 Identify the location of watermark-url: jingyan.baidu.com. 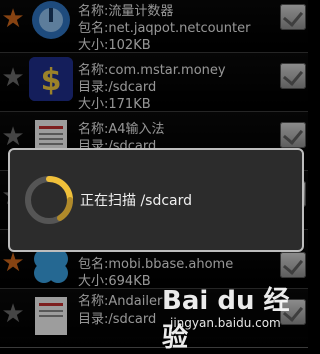
(225, 323).